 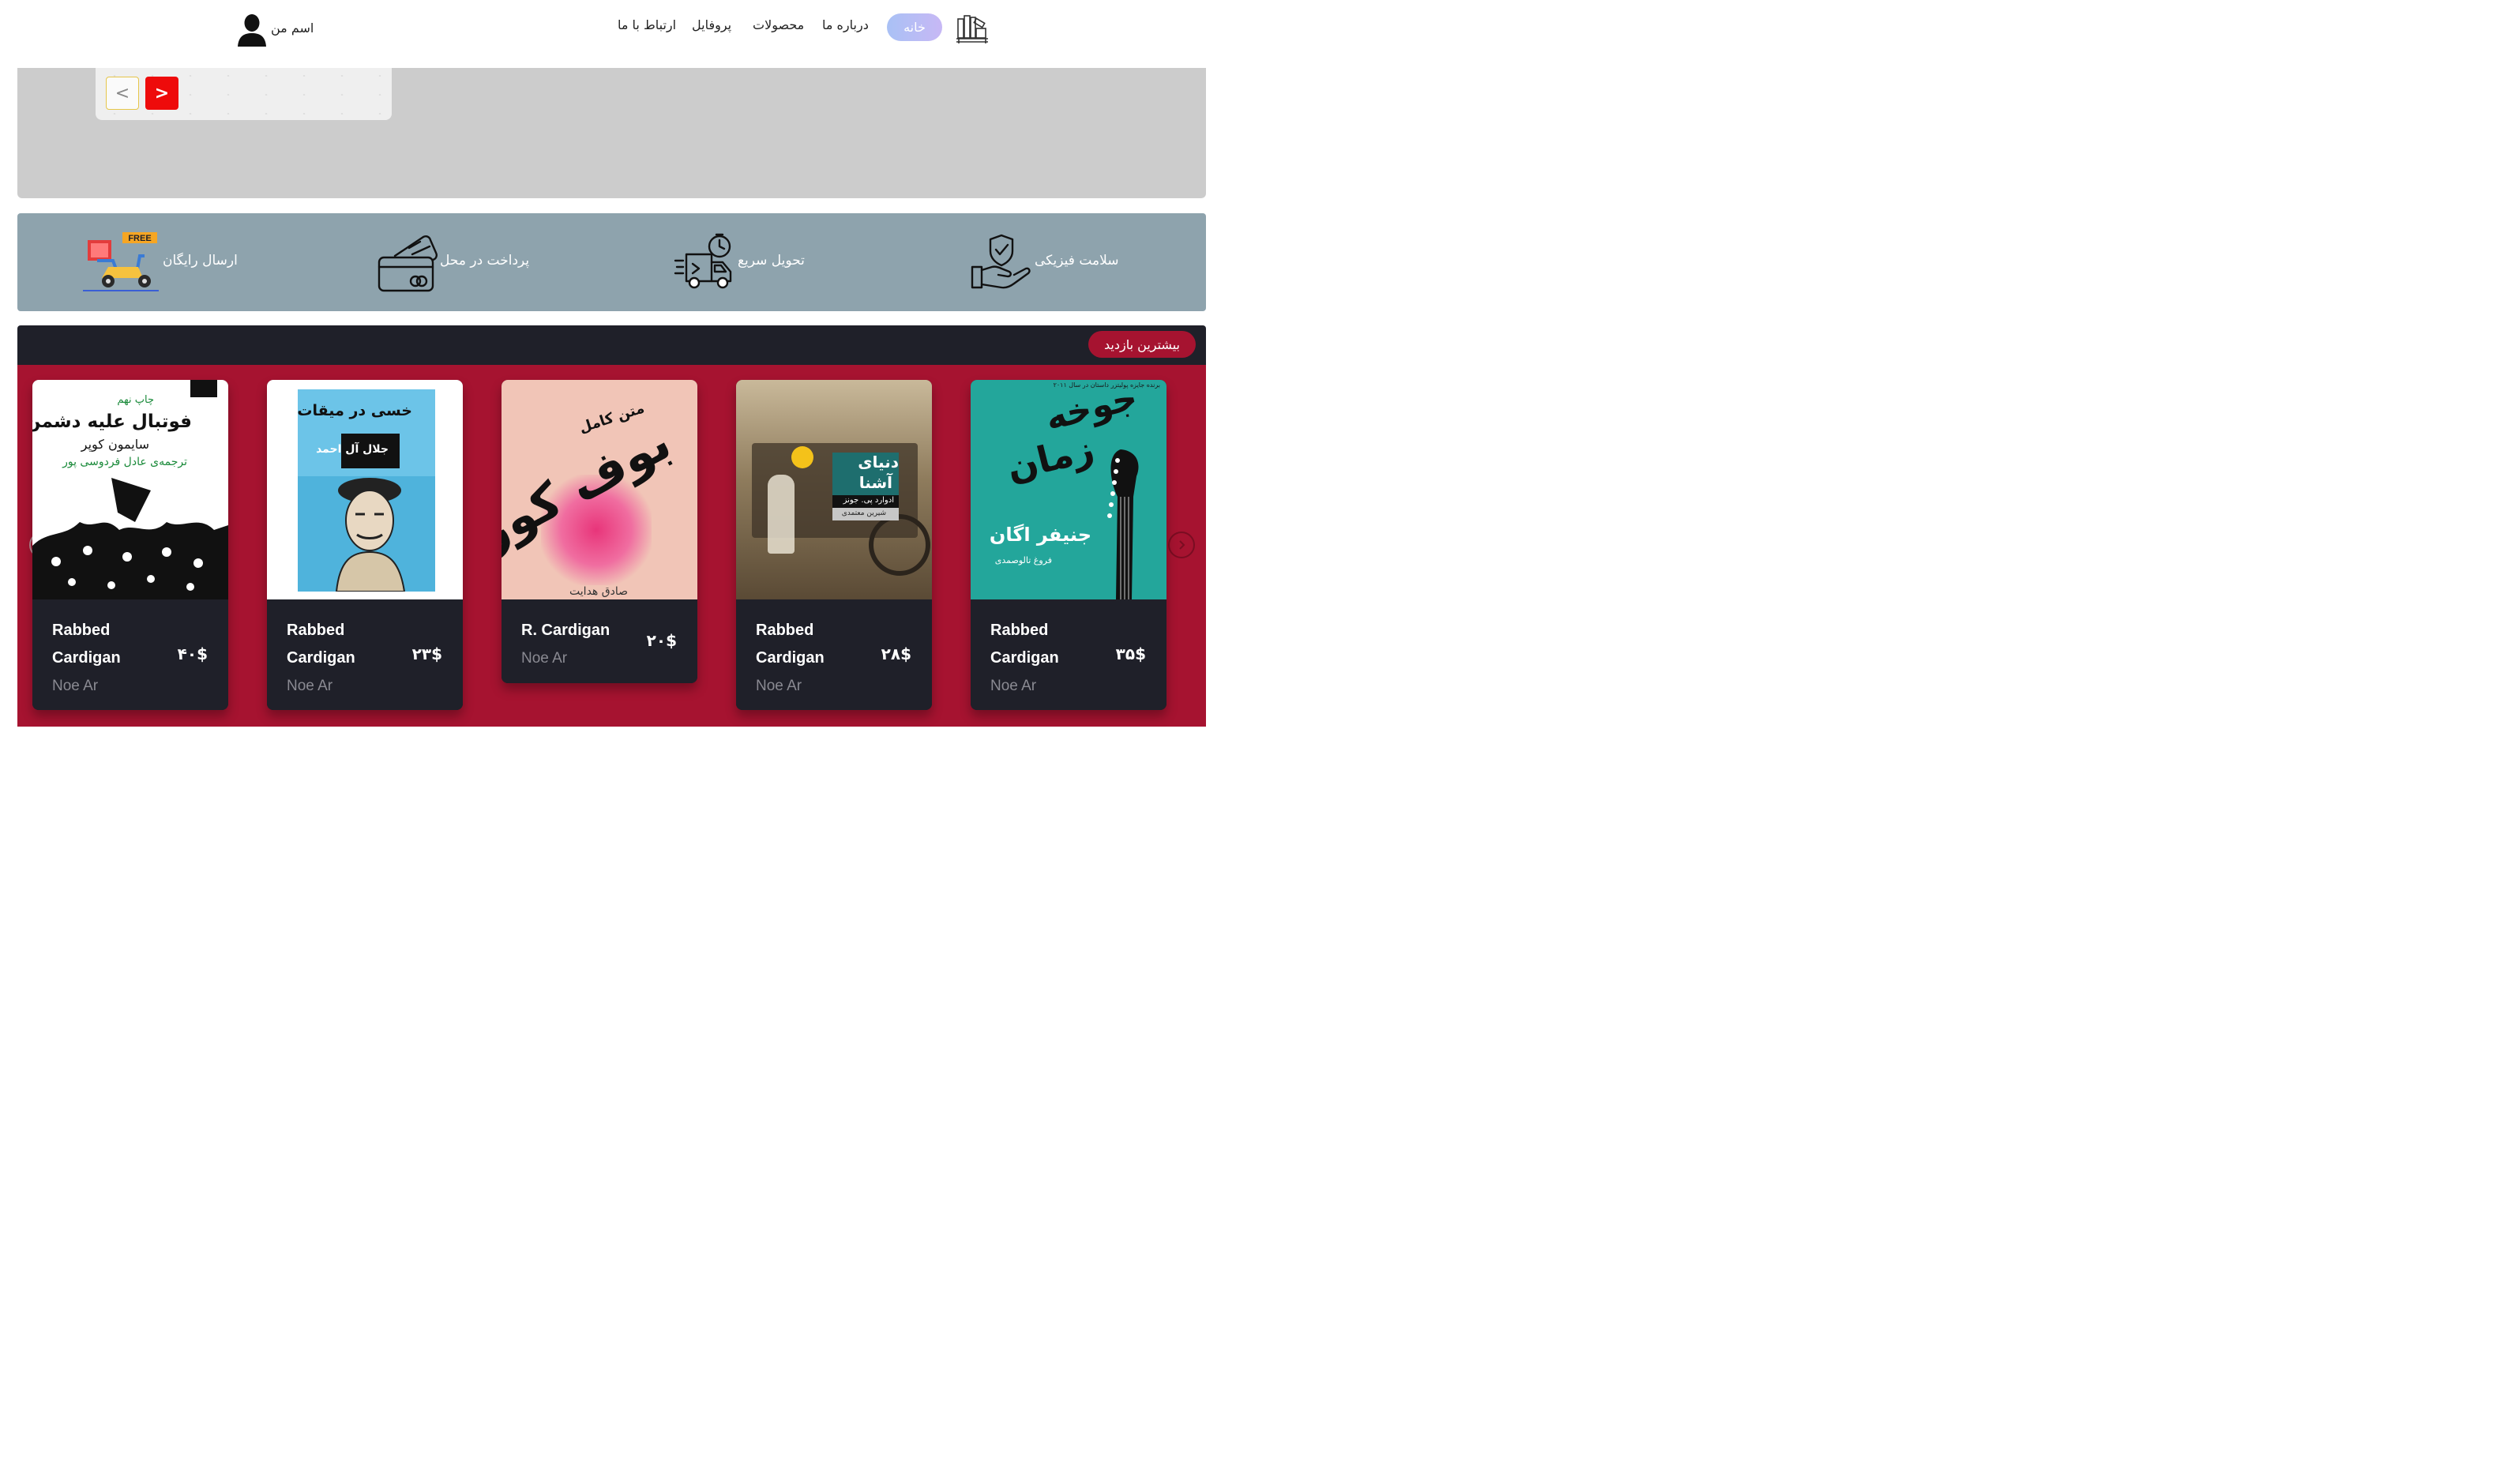 I want to click on book-cover-text: شیرین معتمدی, so click(x=863, y=513).